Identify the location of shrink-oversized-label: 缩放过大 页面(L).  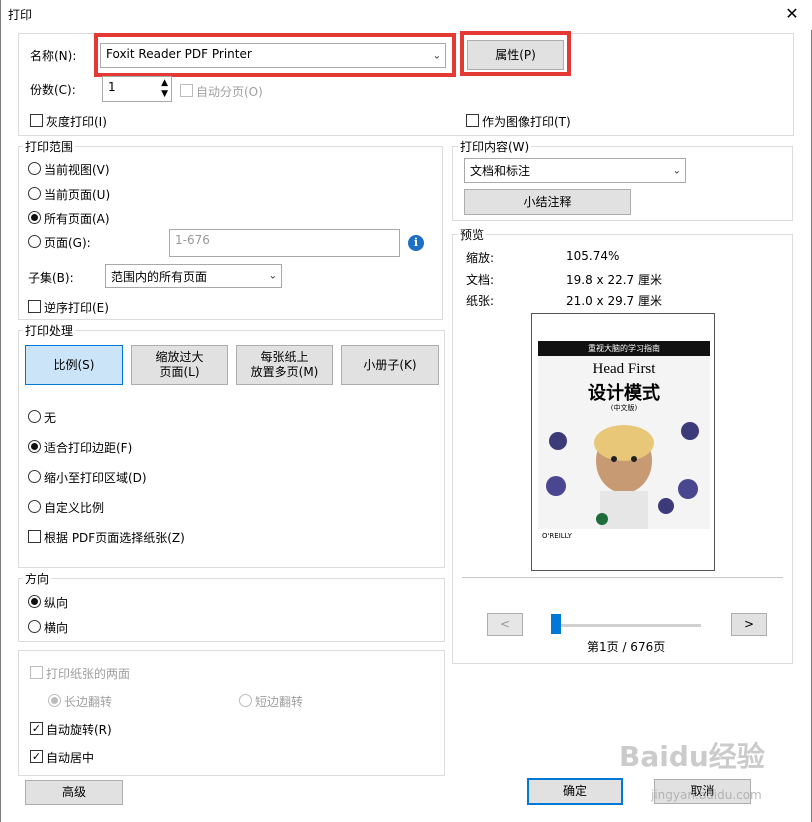
(179, 364).